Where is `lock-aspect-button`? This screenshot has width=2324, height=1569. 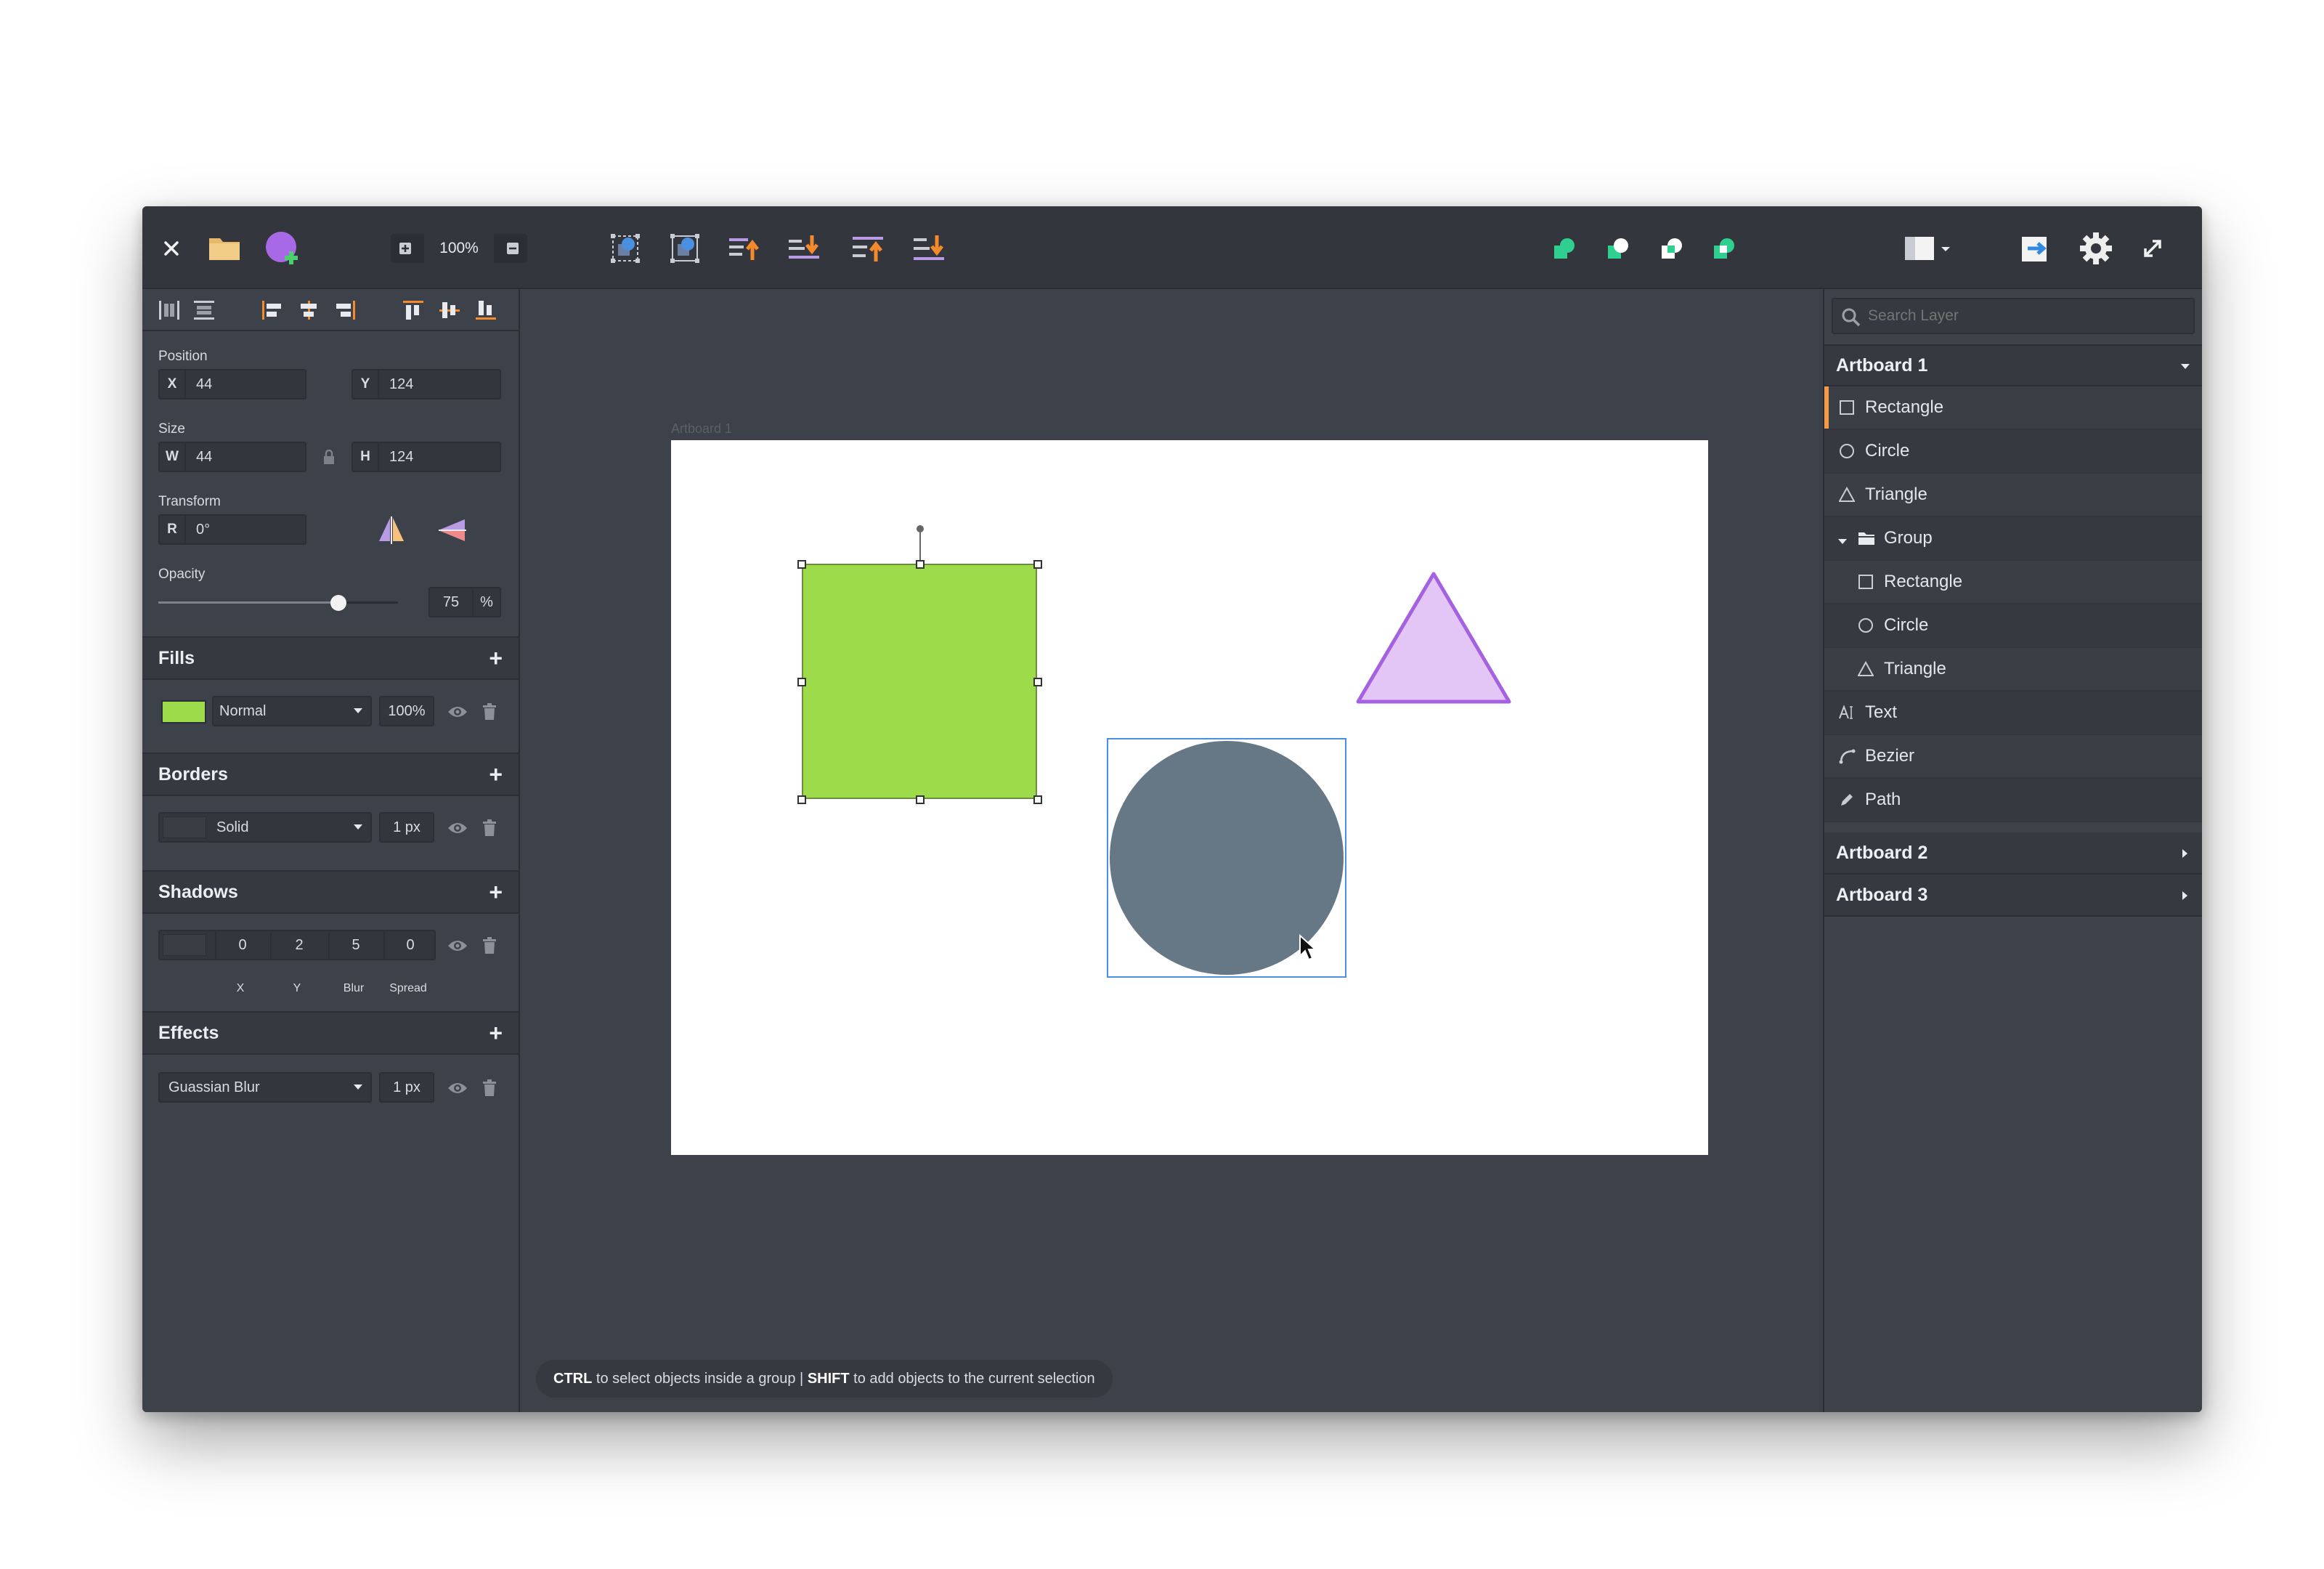
lock-aspect-button is located at coordinates (329, 457).